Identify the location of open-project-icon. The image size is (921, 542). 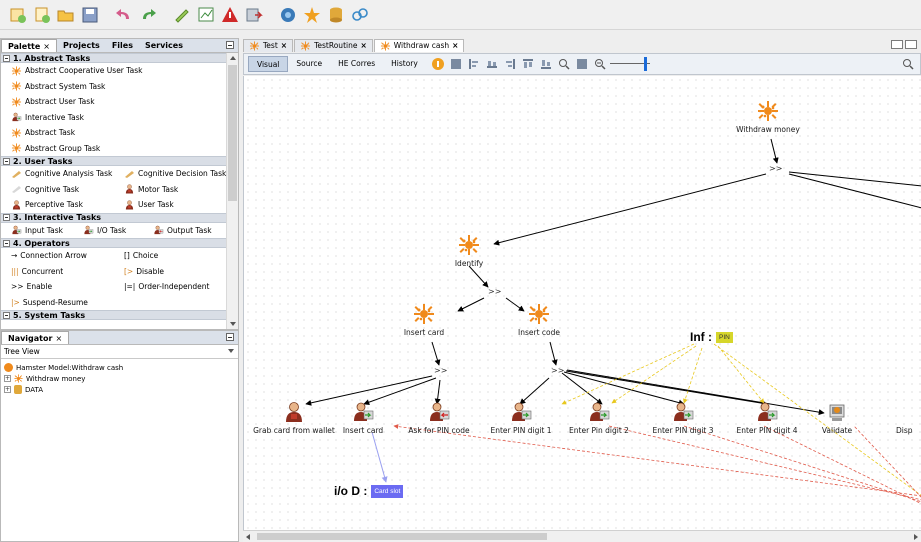
(66, 15).